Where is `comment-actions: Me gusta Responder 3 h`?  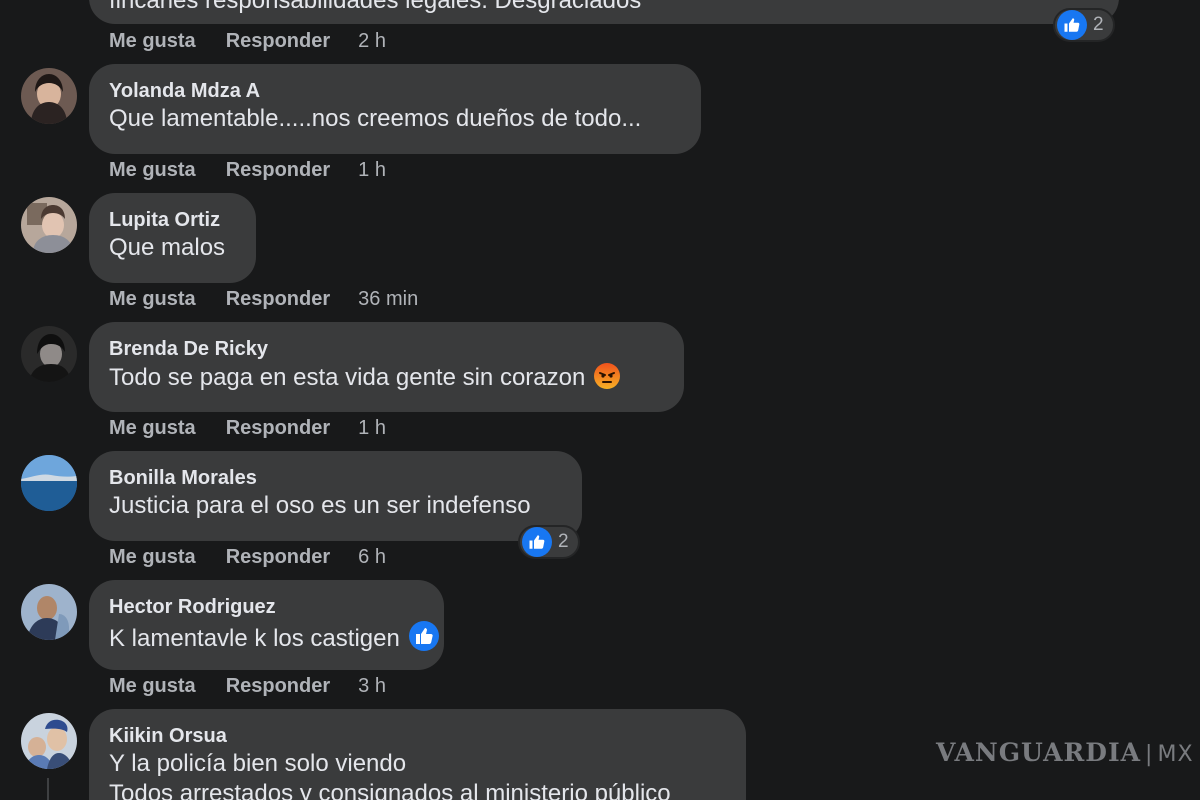
comment-actions: Me gusta Responder 3 h is located at coordinates (247, 686).